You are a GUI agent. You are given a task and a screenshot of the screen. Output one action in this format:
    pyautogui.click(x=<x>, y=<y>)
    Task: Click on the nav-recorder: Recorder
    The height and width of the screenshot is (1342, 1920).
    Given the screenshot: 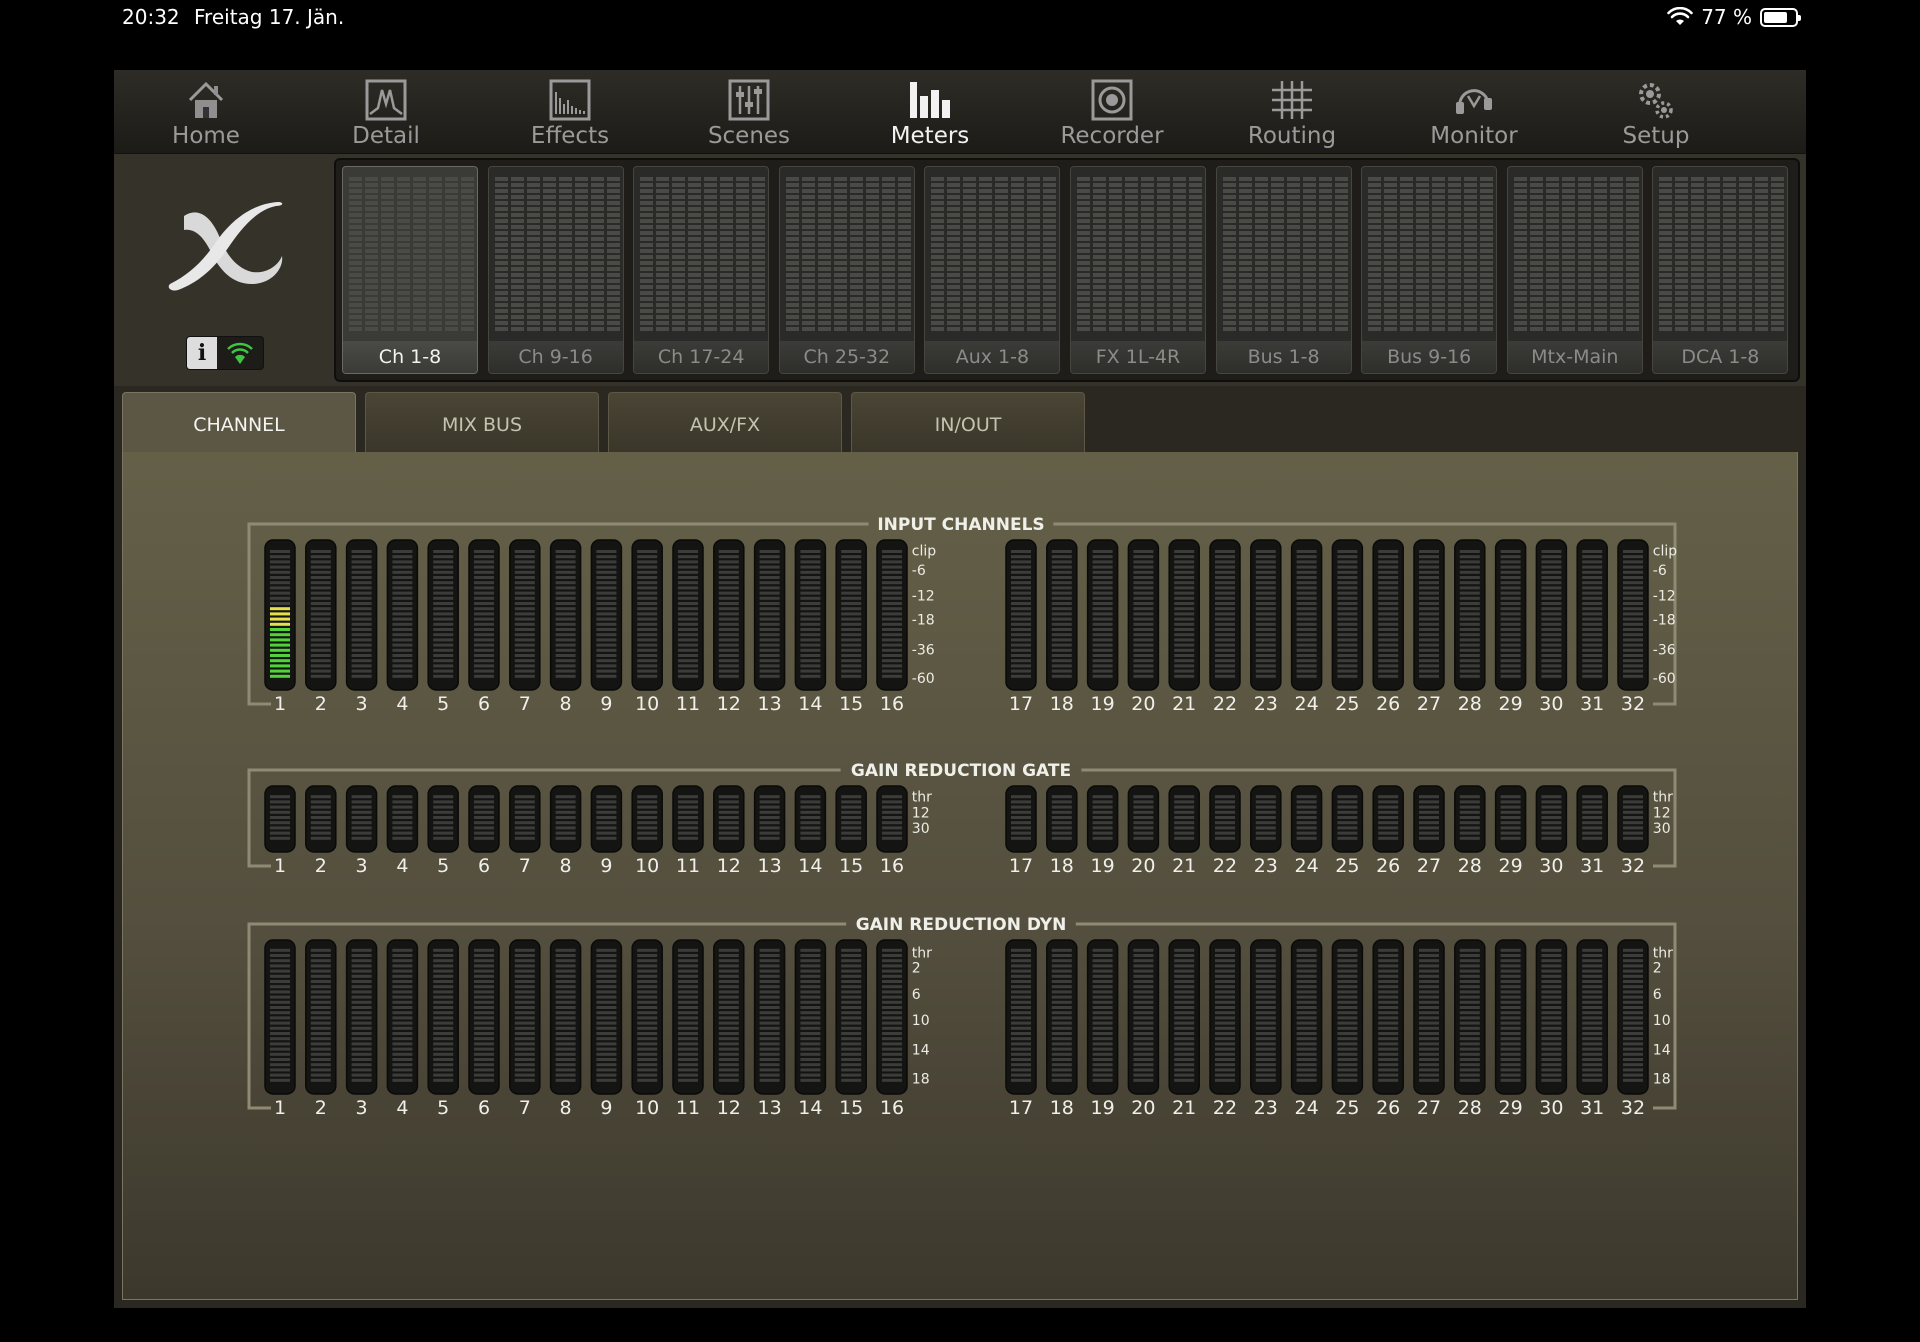 What is the action you would take?
    pyautogui.click(x=1112, y=112)
    